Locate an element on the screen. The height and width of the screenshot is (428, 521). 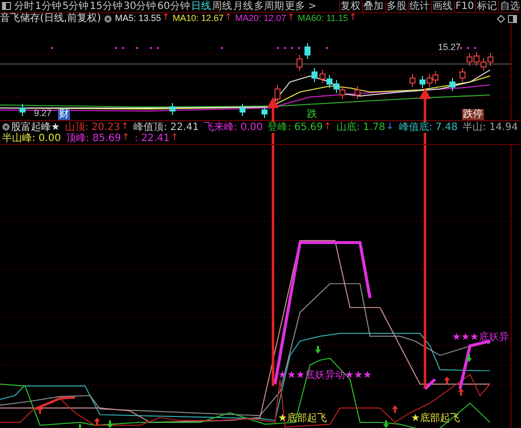
event-marker: 跌 is located at coordinates (312, 114).